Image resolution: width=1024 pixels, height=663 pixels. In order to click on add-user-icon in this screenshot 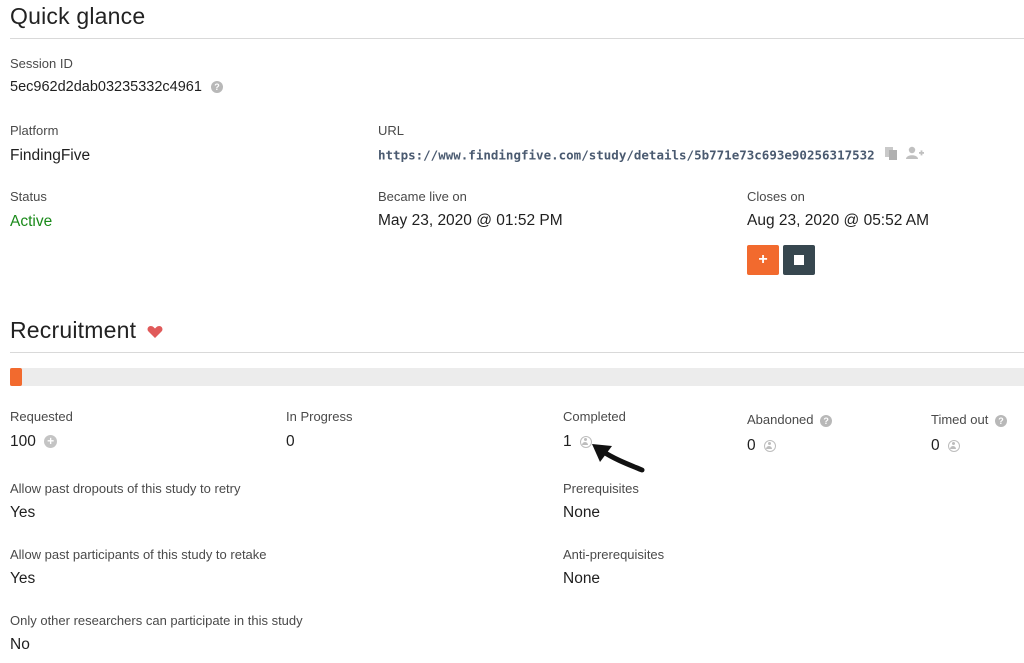, I will do `click(914, 155)`.